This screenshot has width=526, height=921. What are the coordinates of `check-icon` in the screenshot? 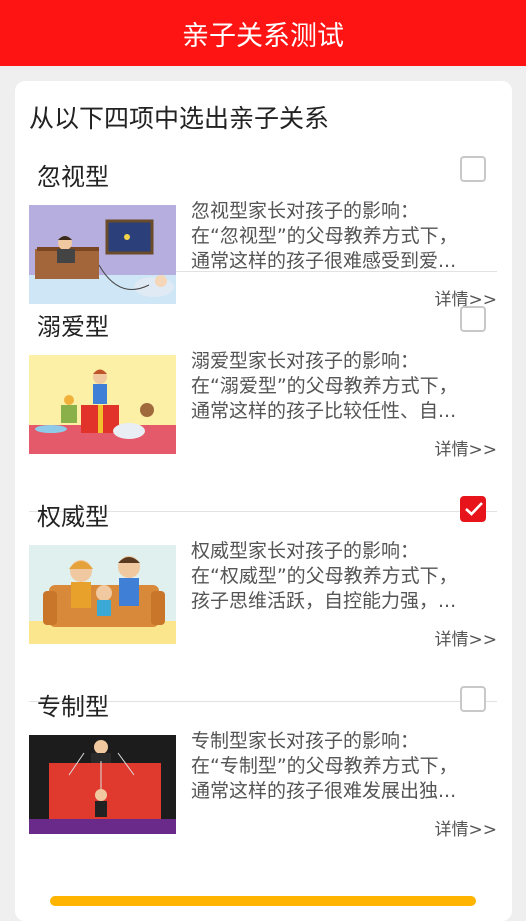 It's located at (474, 509).